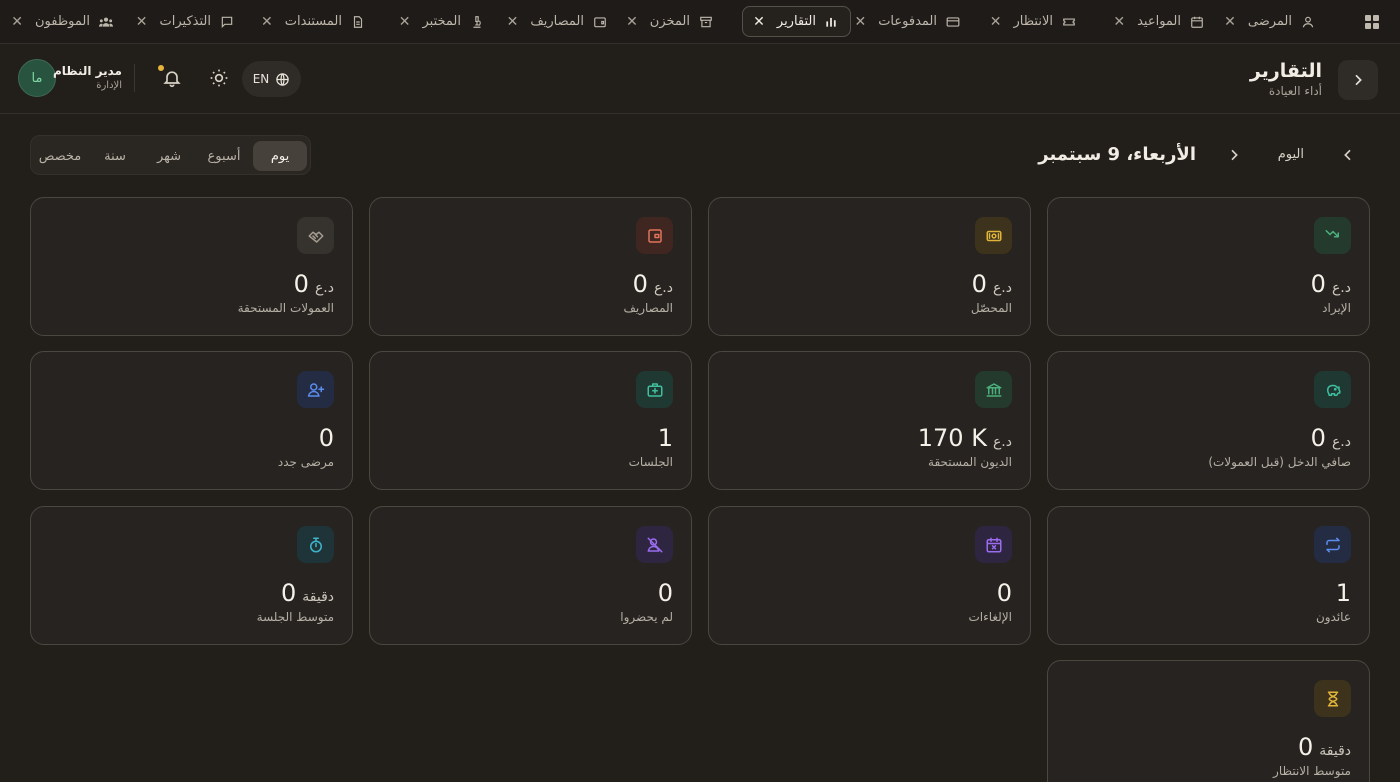  What do you see at coordinates (60, 156) in the screenshot?
I see `period-custom: مخصص` at bounding box center [60, 156].